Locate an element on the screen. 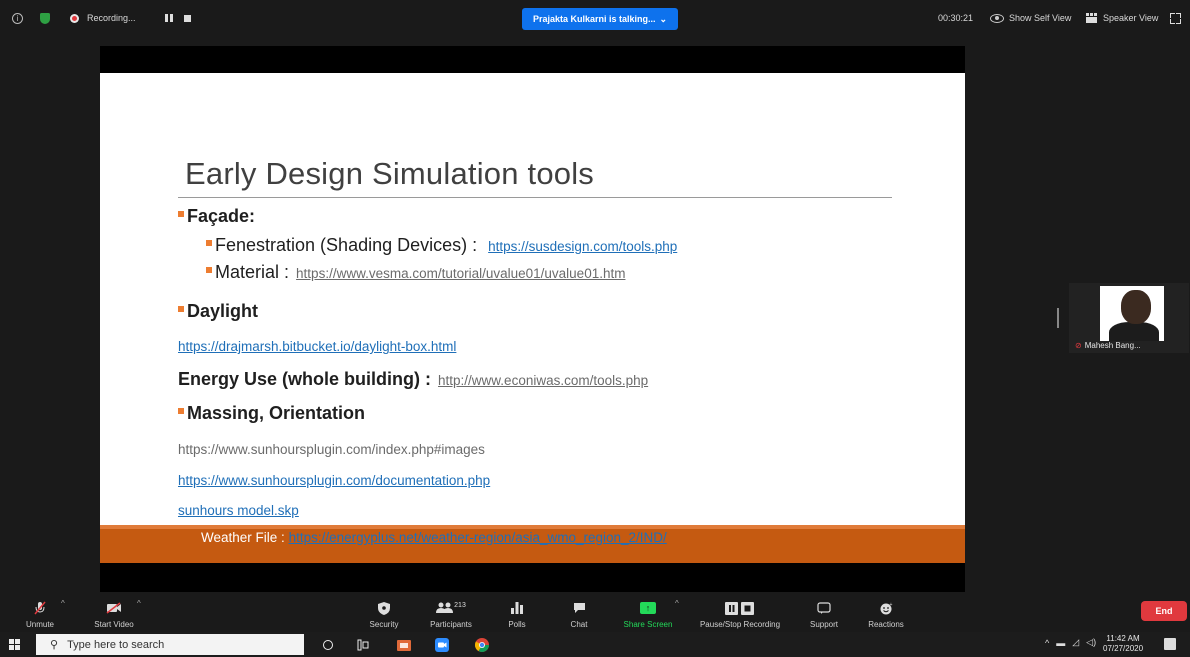  meeting-timer: 00:30:21 is located at coordinates (955, 18).